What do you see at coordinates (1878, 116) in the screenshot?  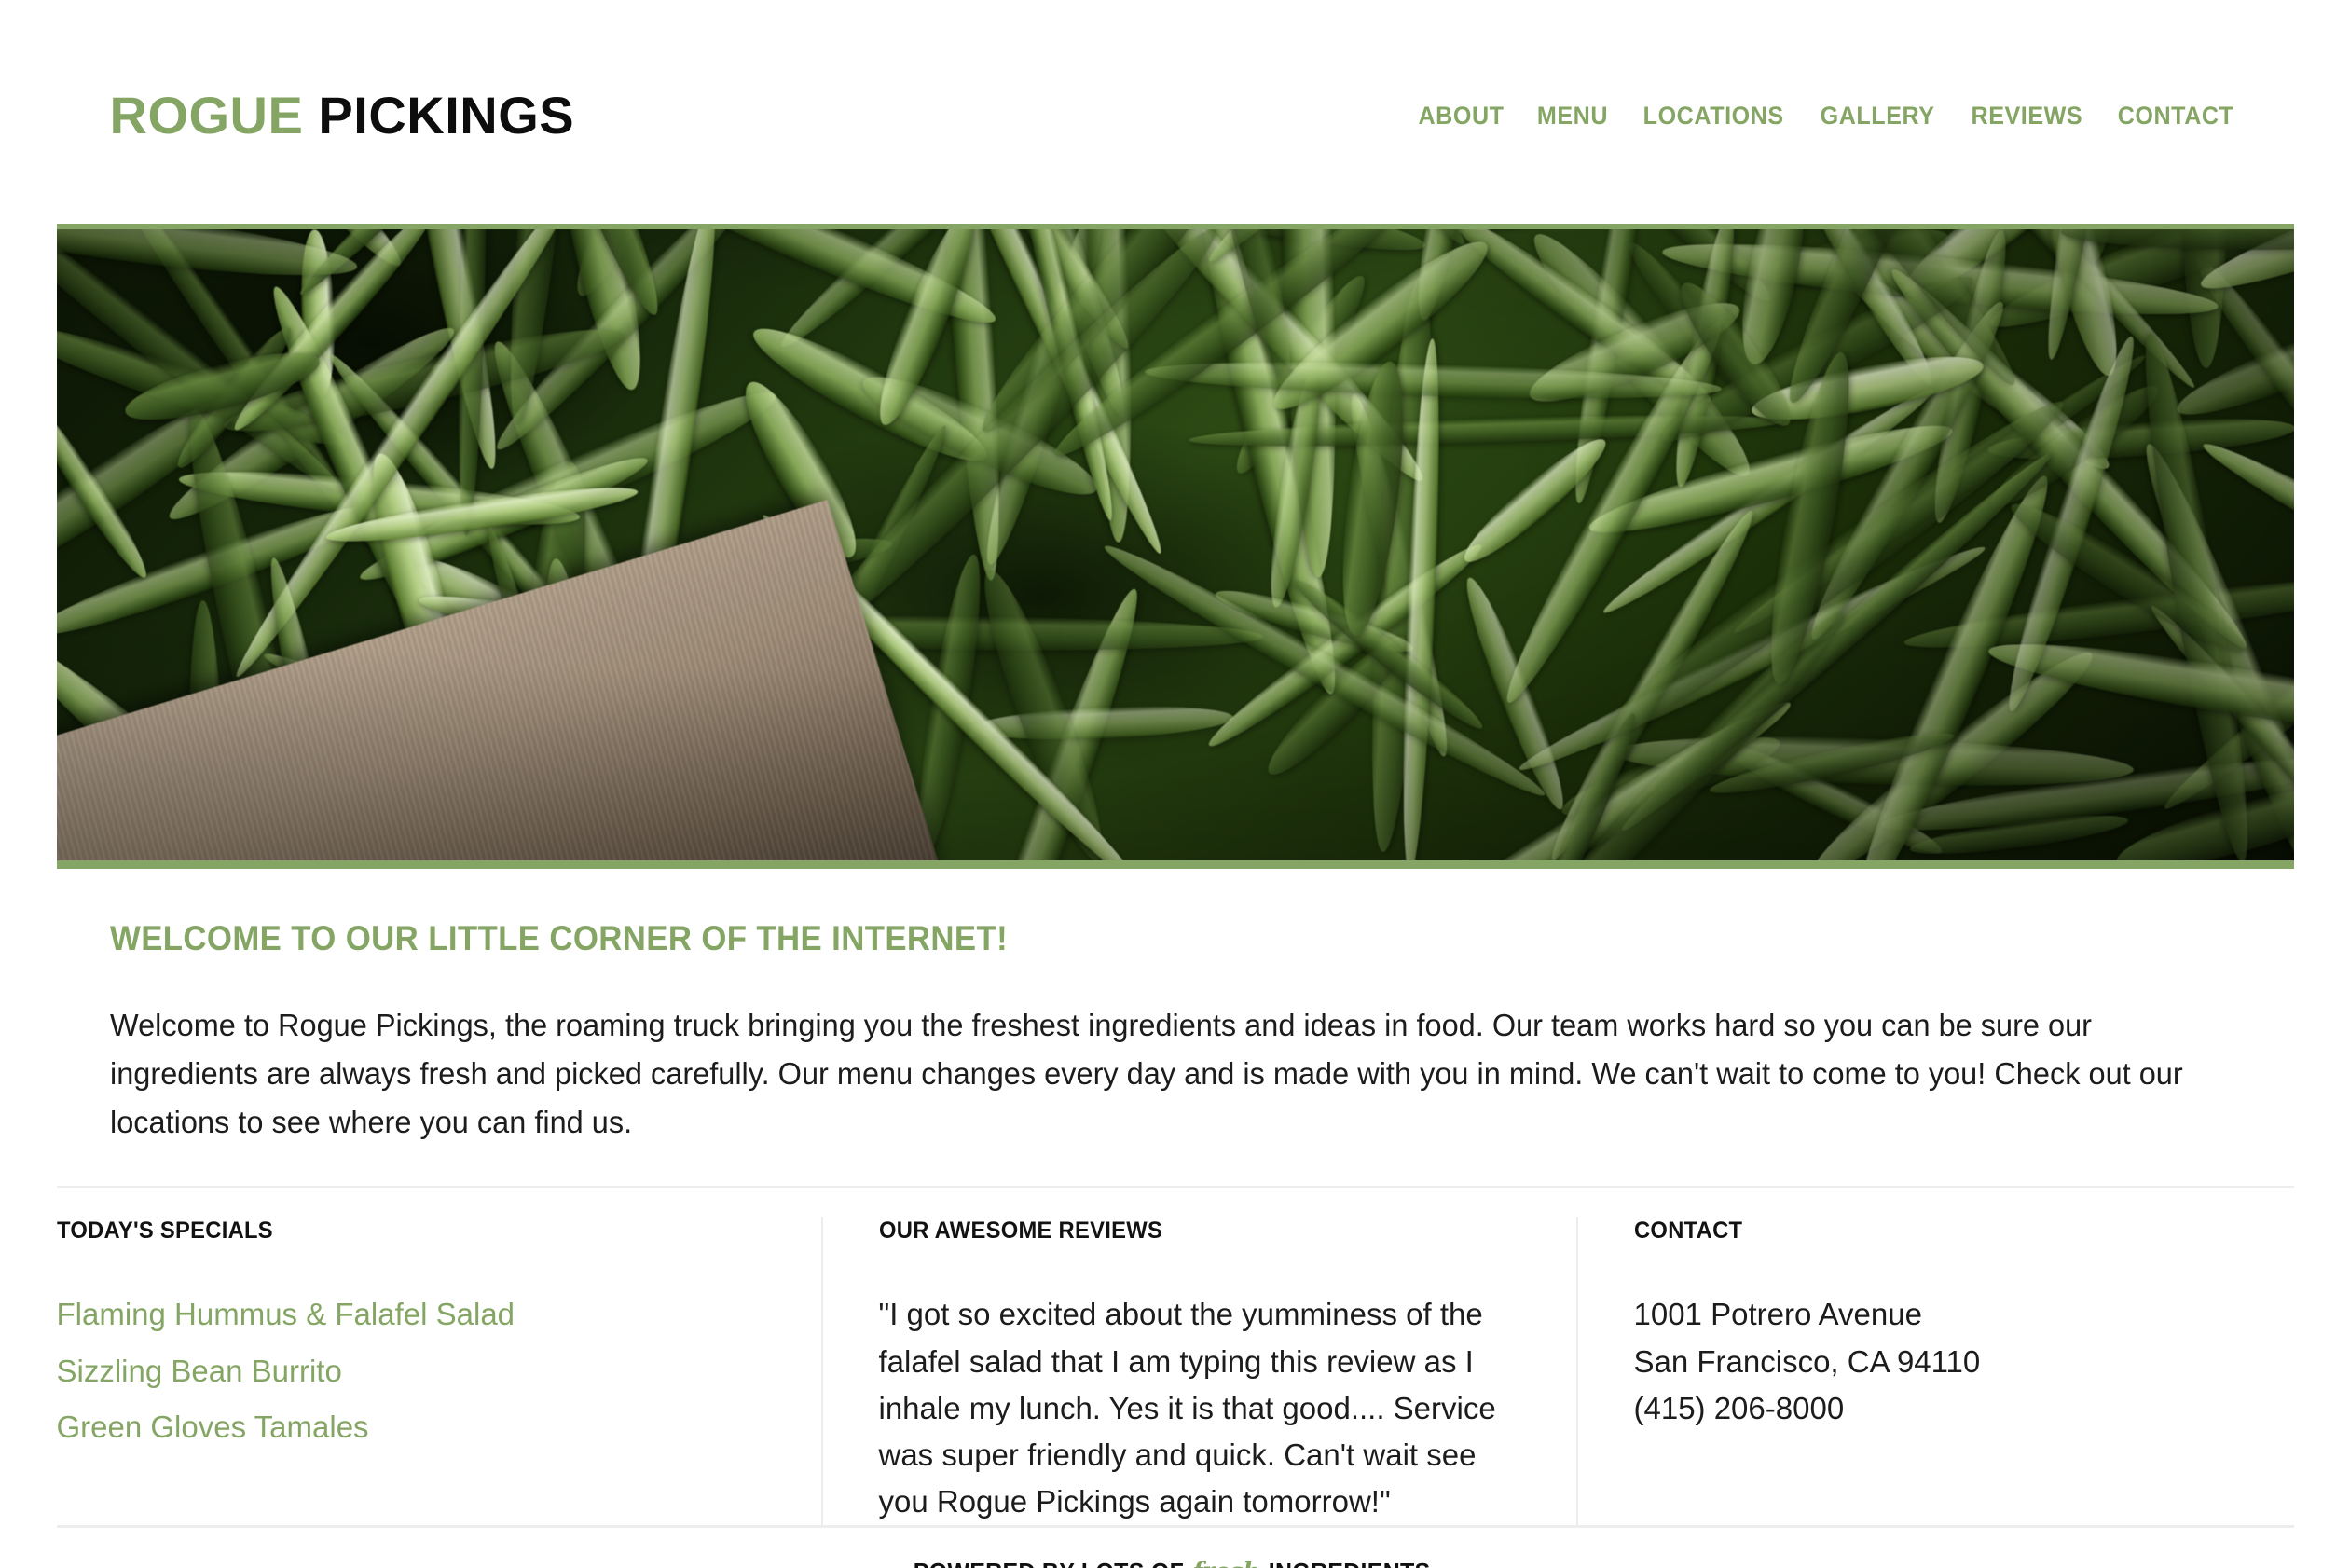 I see `nav-item-gallery: GALLERY` at bounding box center [1878, 116].